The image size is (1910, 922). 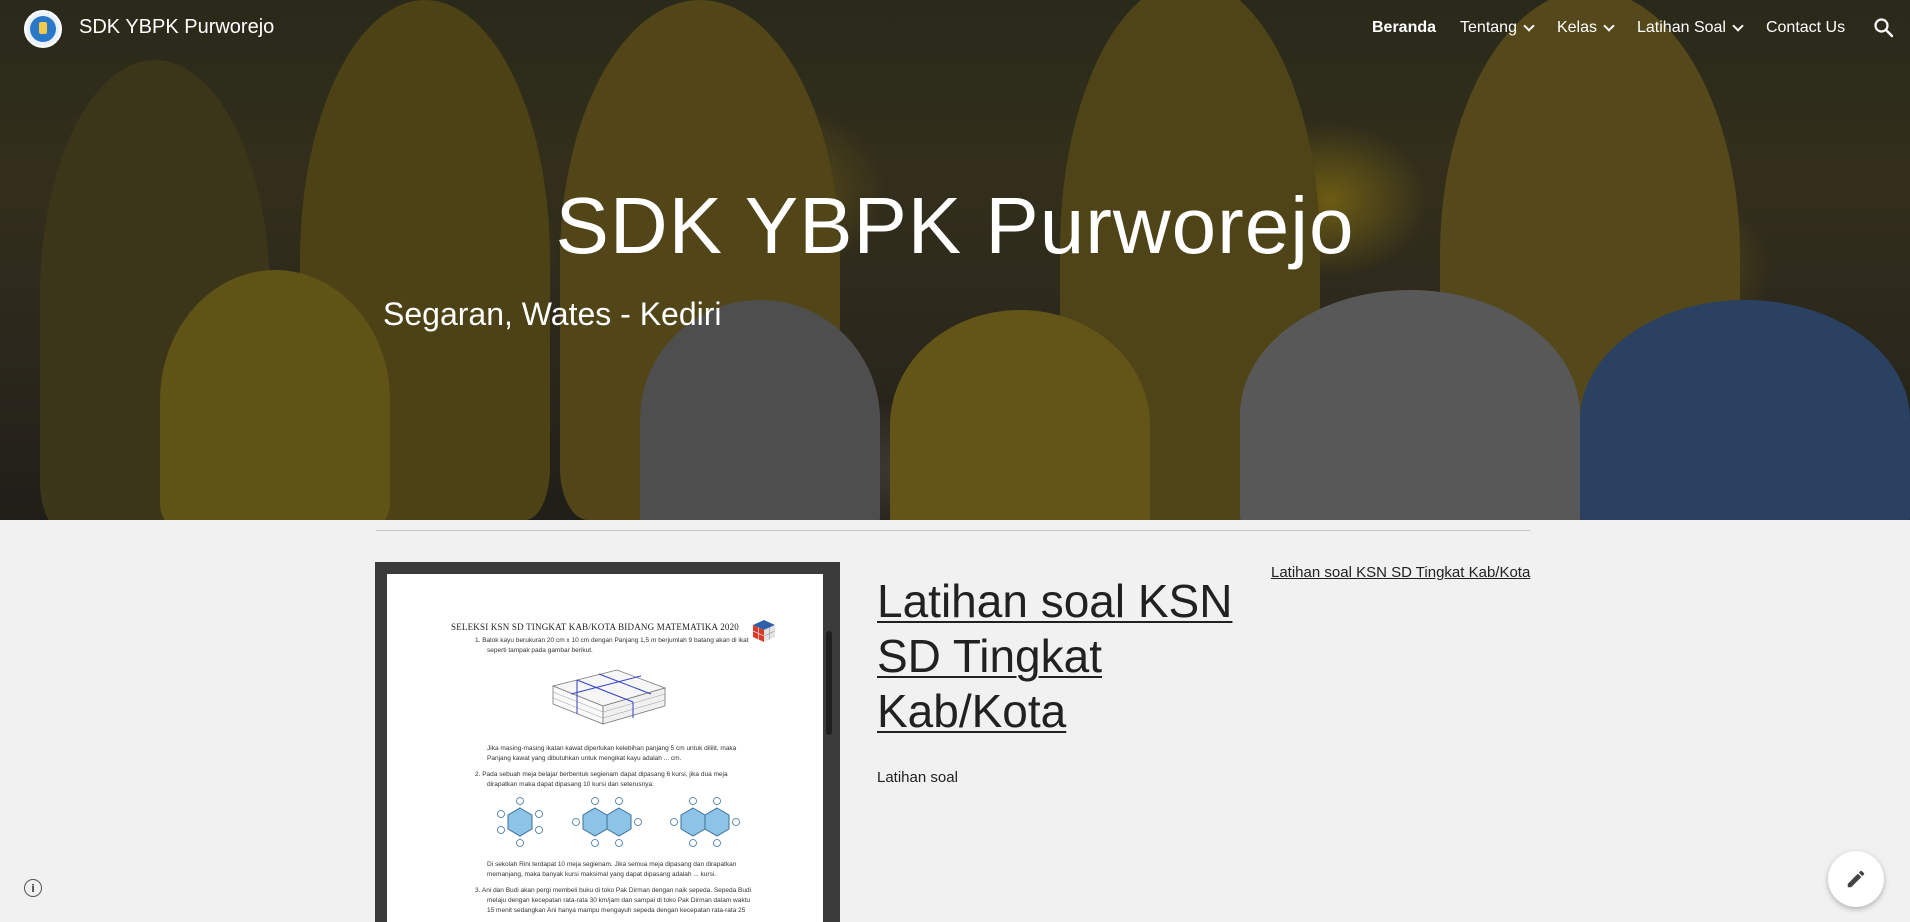 What do you see at coordinates (1077, 656) in the screenshot?
I see `post-title-link: Latihan soal KSN SD Tingkat Kab/Kota` at bounding box center [1077, 656].